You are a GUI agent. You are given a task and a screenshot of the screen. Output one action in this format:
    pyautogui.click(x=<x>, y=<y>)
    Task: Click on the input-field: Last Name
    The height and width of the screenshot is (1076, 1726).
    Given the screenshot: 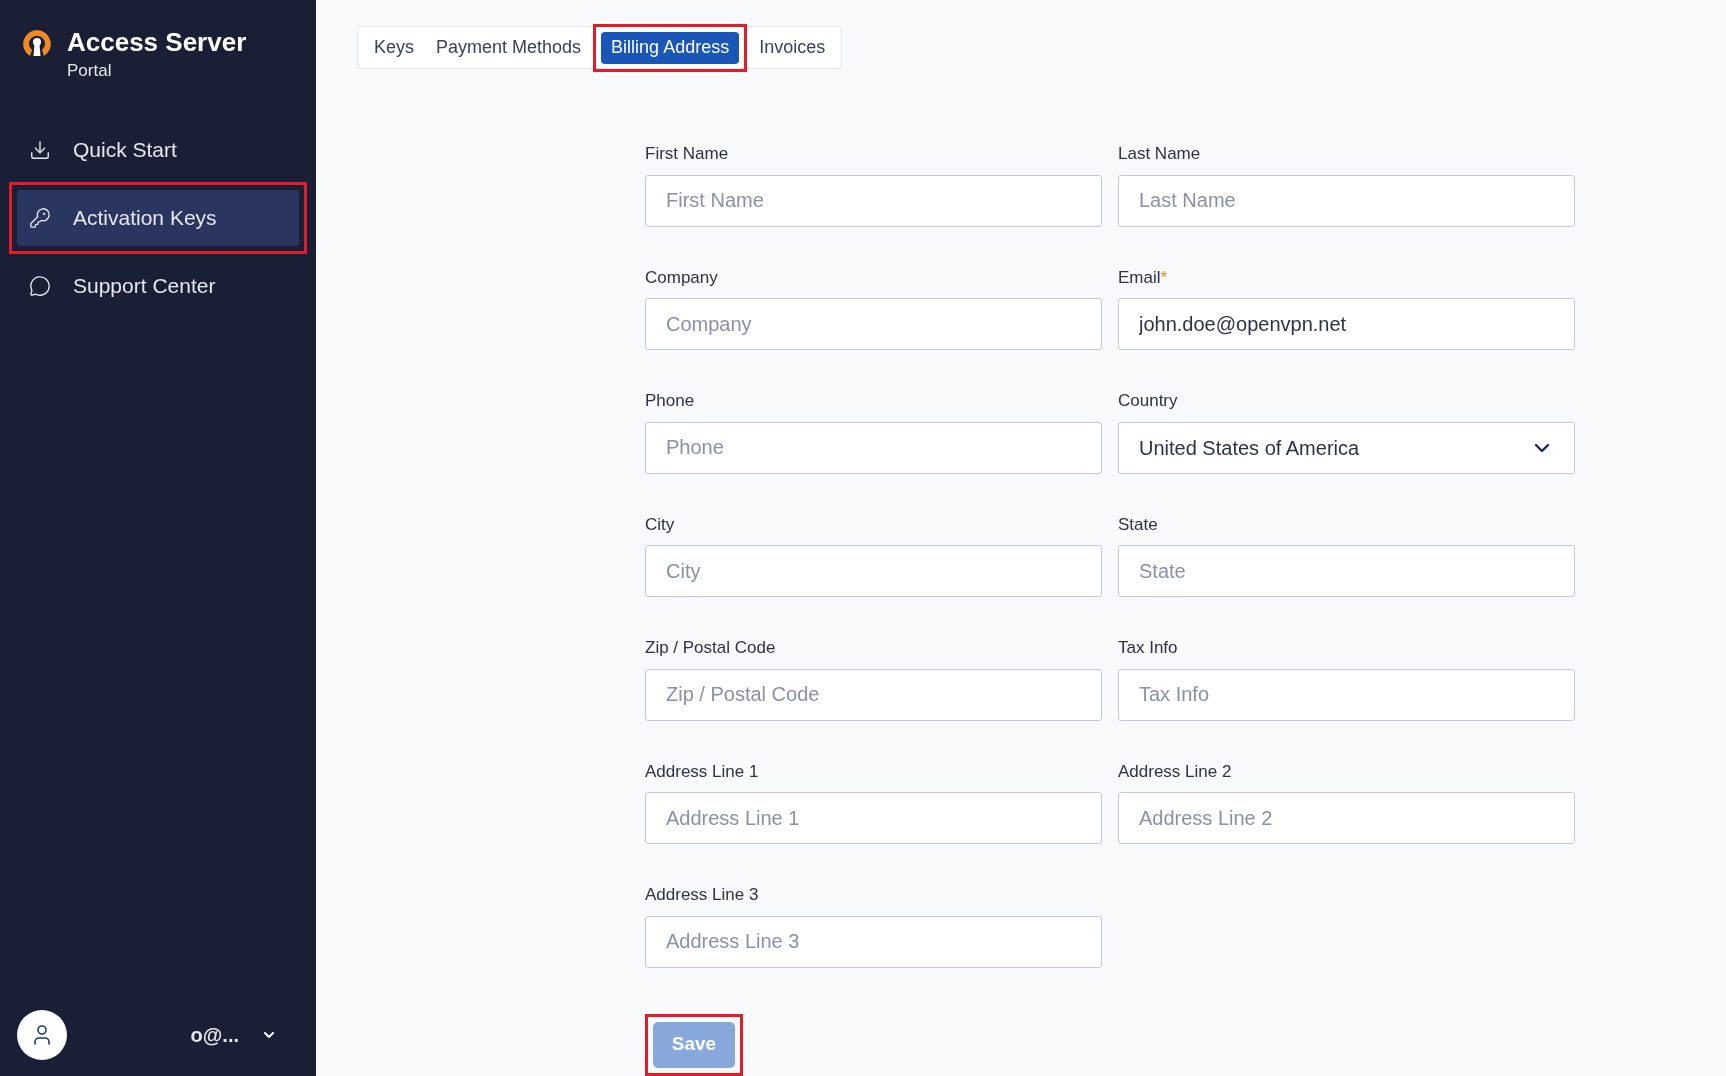 What is the action you would take?
    pyautogui.click(x=1346, y=200)
    